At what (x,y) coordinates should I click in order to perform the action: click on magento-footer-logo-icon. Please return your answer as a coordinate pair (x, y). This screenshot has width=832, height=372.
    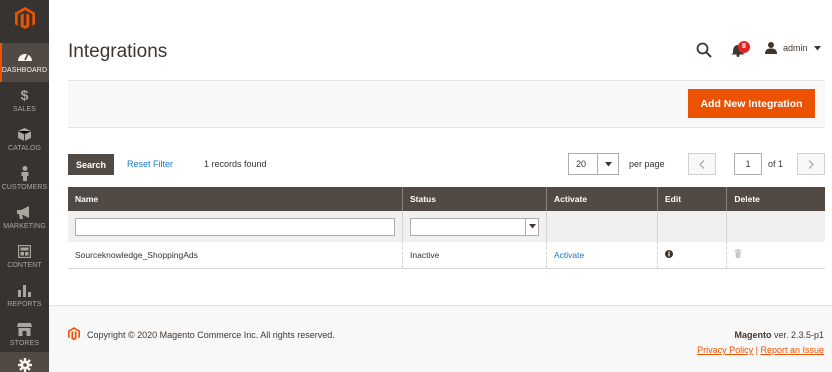
    Looking at the image, I should click on (74, 336).